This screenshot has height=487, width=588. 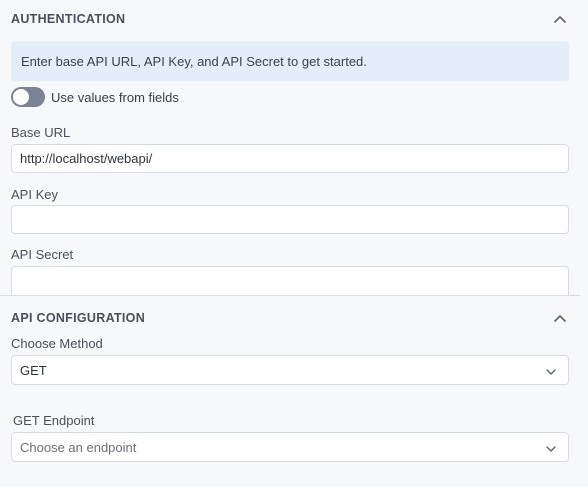 I want to click on authentication-title: AUTHENTICATION, so click(x=68, y=19).